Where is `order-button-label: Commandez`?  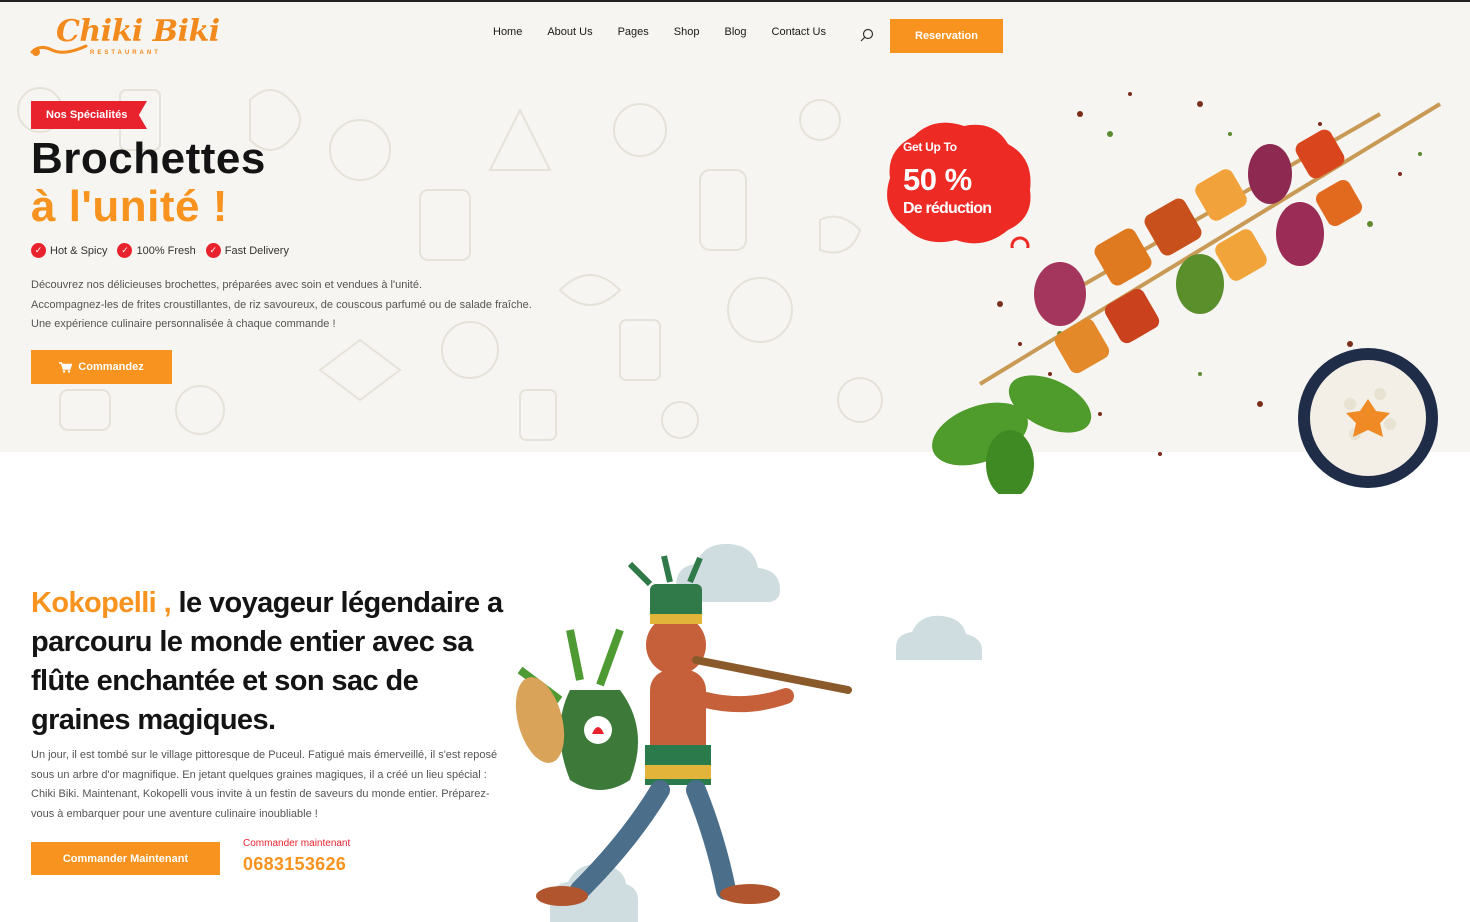
order-button-label: Commandez is located at coordinates (111, 367).